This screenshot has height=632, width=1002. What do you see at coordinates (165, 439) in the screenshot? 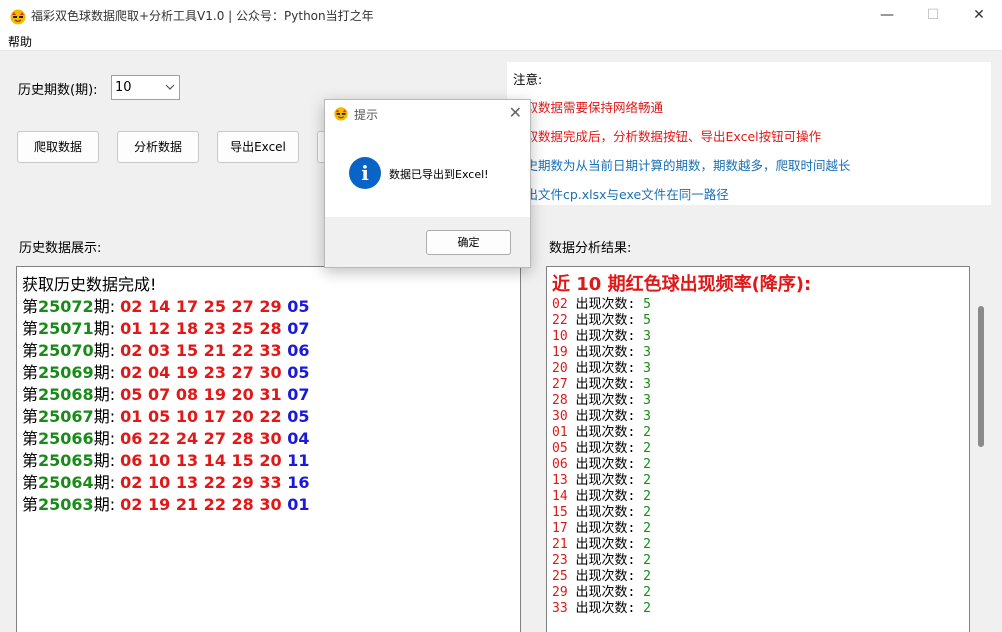
I see `history-row: 第25066期: 06 22 24 27 28 30 04` at bounding box center [165, 439].